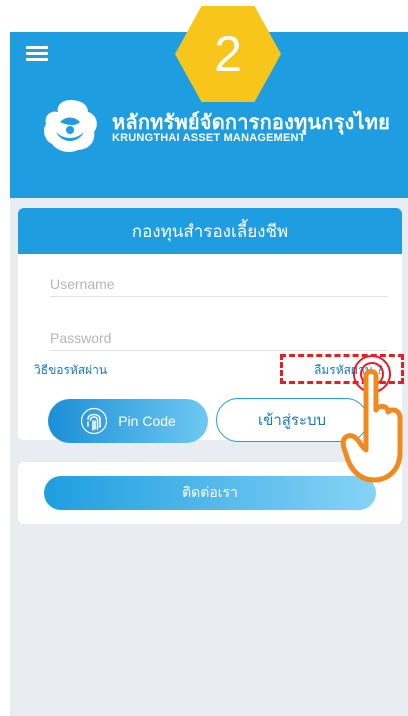 Image resolution: width=408 pixels, height=716 pixels. I want to click on username-input, so click(219, 284).